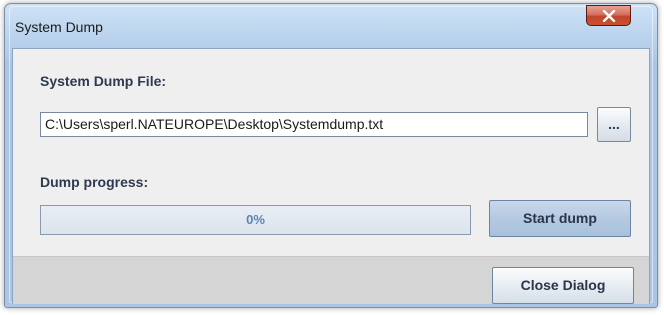 The image size is (664, 315). I want to click on dialog-footer: Close Dialog, so click(331, 280).